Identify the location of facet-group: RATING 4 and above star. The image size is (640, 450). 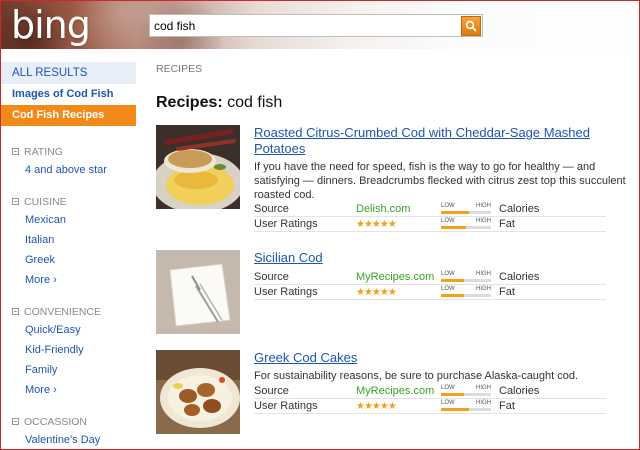
(68, 162).